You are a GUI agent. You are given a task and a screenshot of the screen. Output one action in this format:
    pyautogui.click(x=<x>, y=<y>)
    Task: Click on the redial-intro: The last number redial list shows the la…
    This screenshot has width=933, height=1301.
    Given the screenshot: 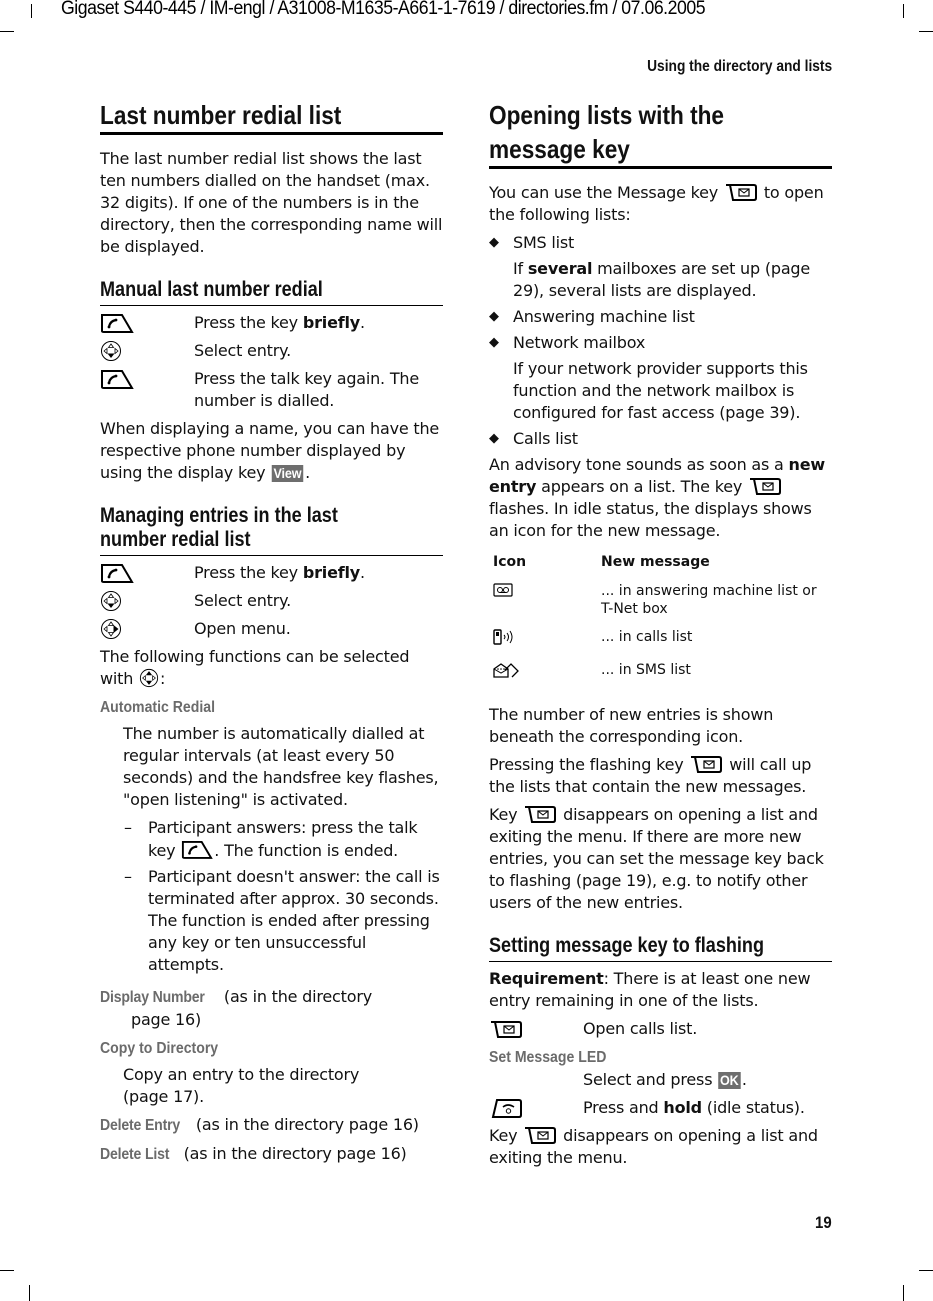 What is the action you would take?
    pyautogui.click(x=271, y=202)
    